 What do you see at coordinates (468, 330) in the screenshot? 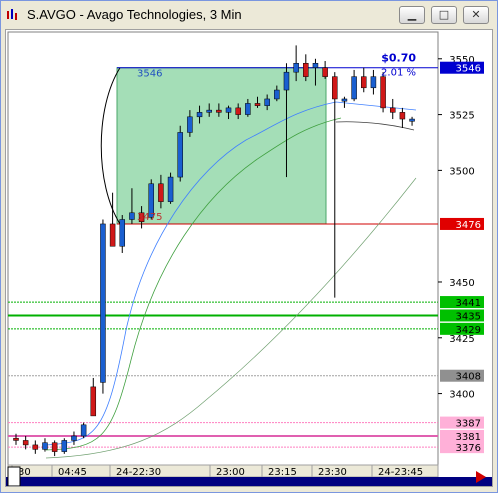
I see `price-tag-label: 3429` at bounding box center [468, 330].